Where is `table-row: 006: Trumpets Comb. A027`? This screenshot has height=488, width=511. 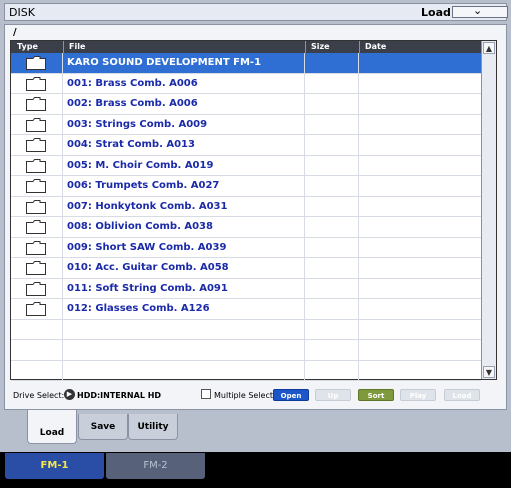
table-row: 006: Trumpets Comb. A027 is located at coordinates (246, 186).